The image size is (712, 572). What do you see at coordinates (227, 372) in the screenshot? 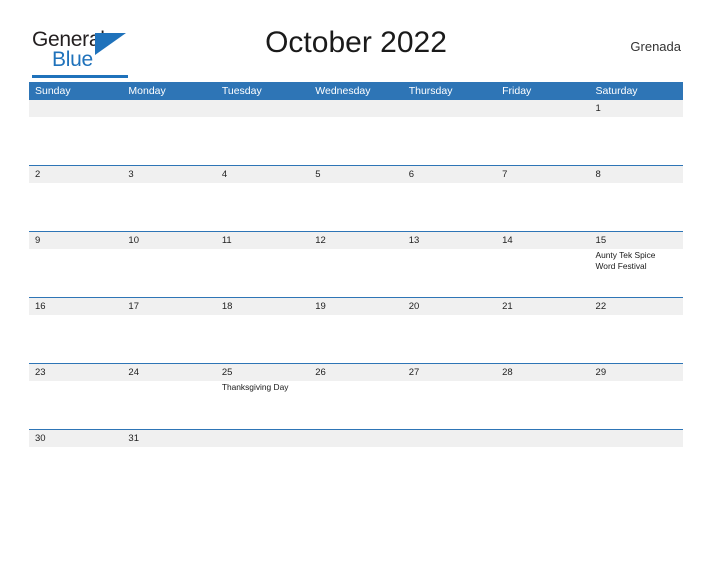
I see `day-number: 25` at bounding box center [227, 372].